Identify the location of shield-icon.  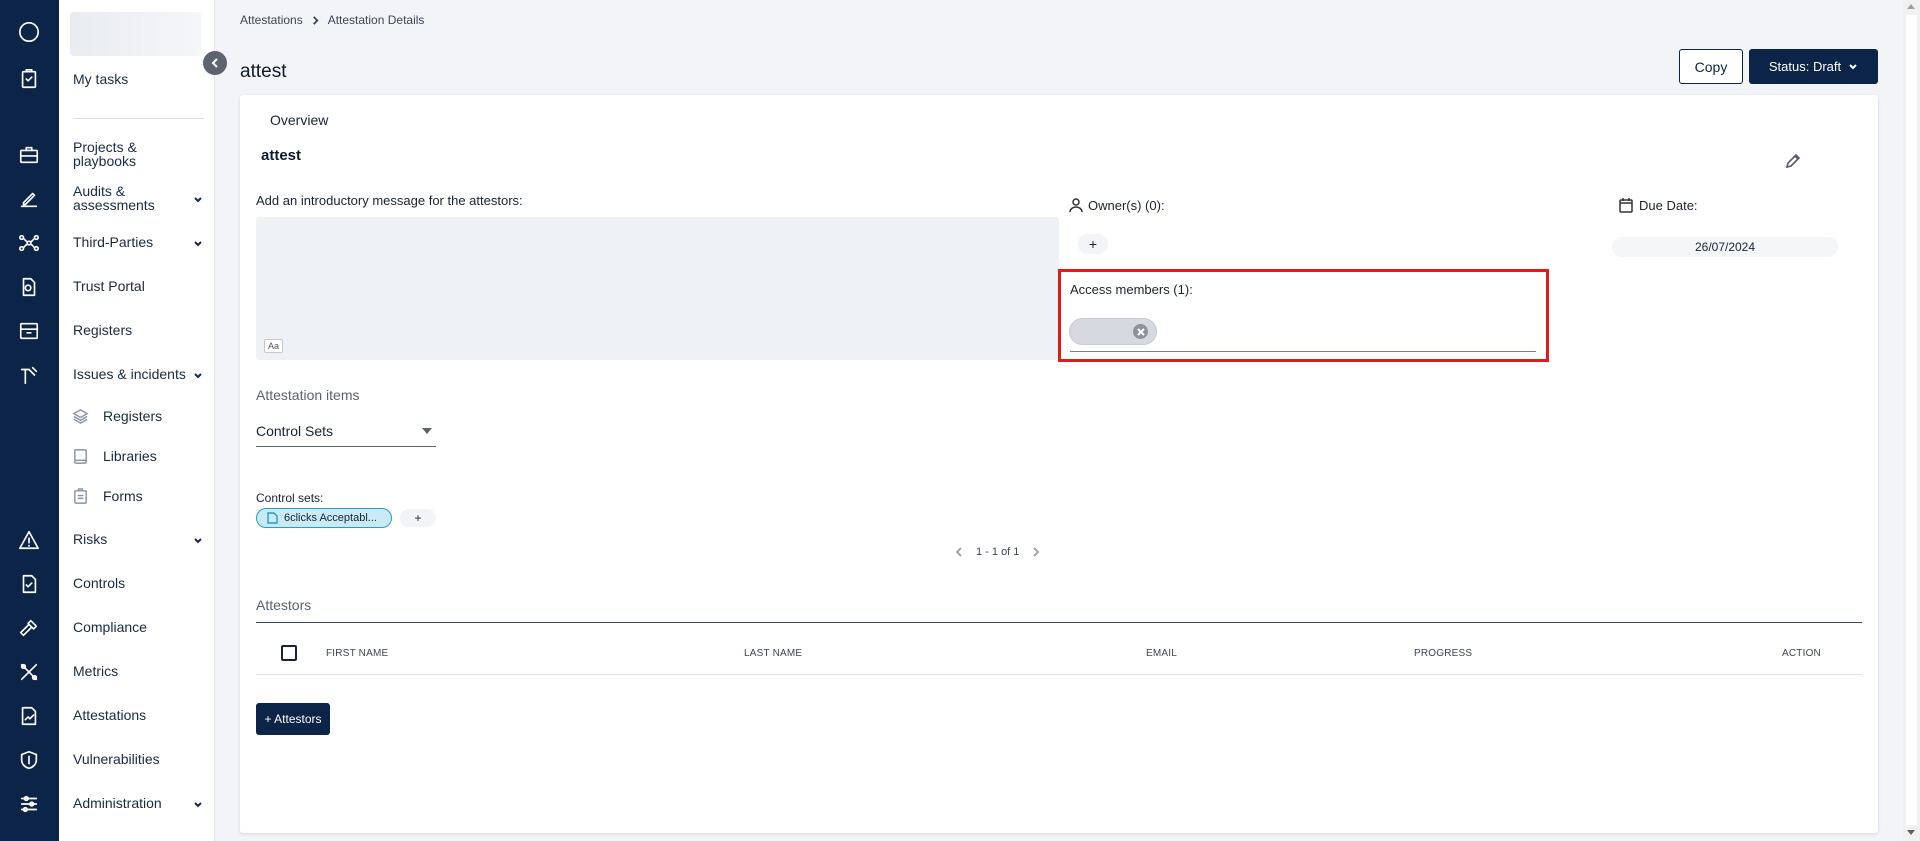
(29, 760).